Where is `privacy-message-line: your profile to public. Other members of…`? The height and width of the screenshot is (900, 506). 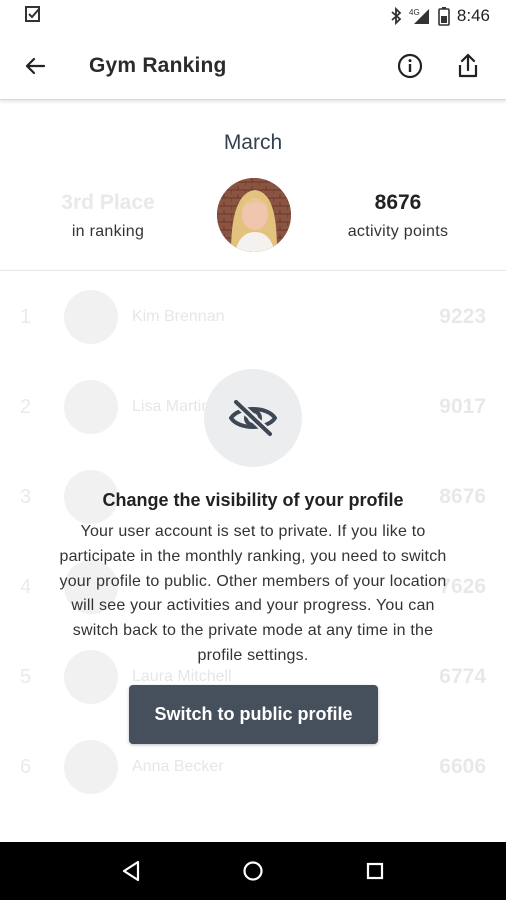
privacy-message-line: your profile to public. Other members of… is located at coordinates (253, 581).